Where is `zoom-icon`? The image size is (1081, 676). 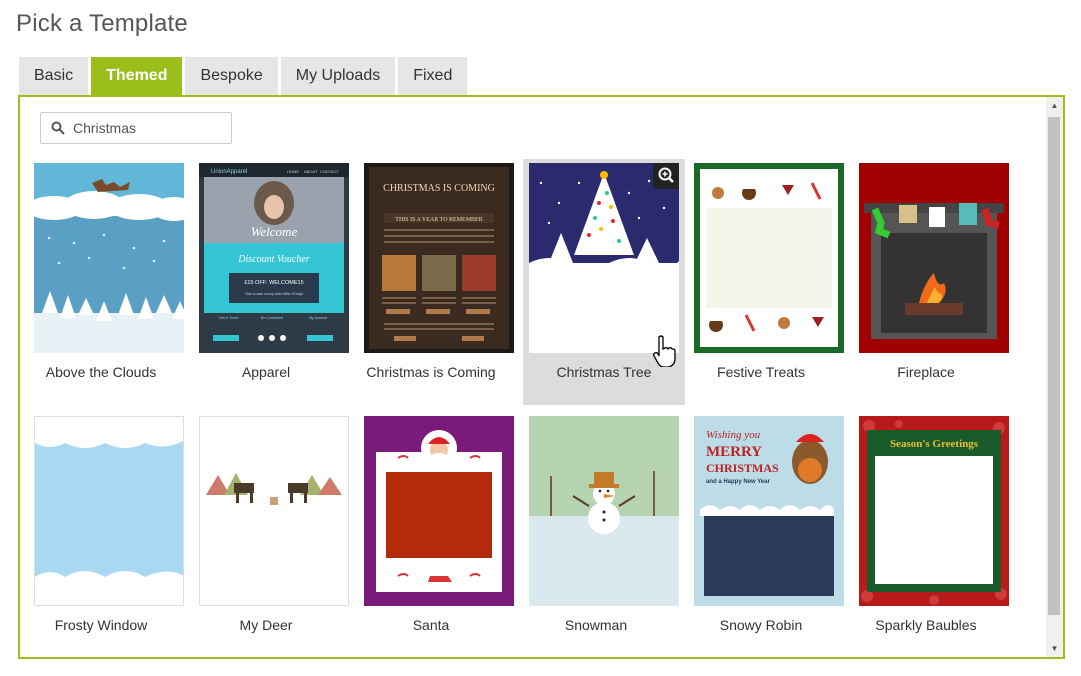
zoom-icon is located at coordinates (666, 176).